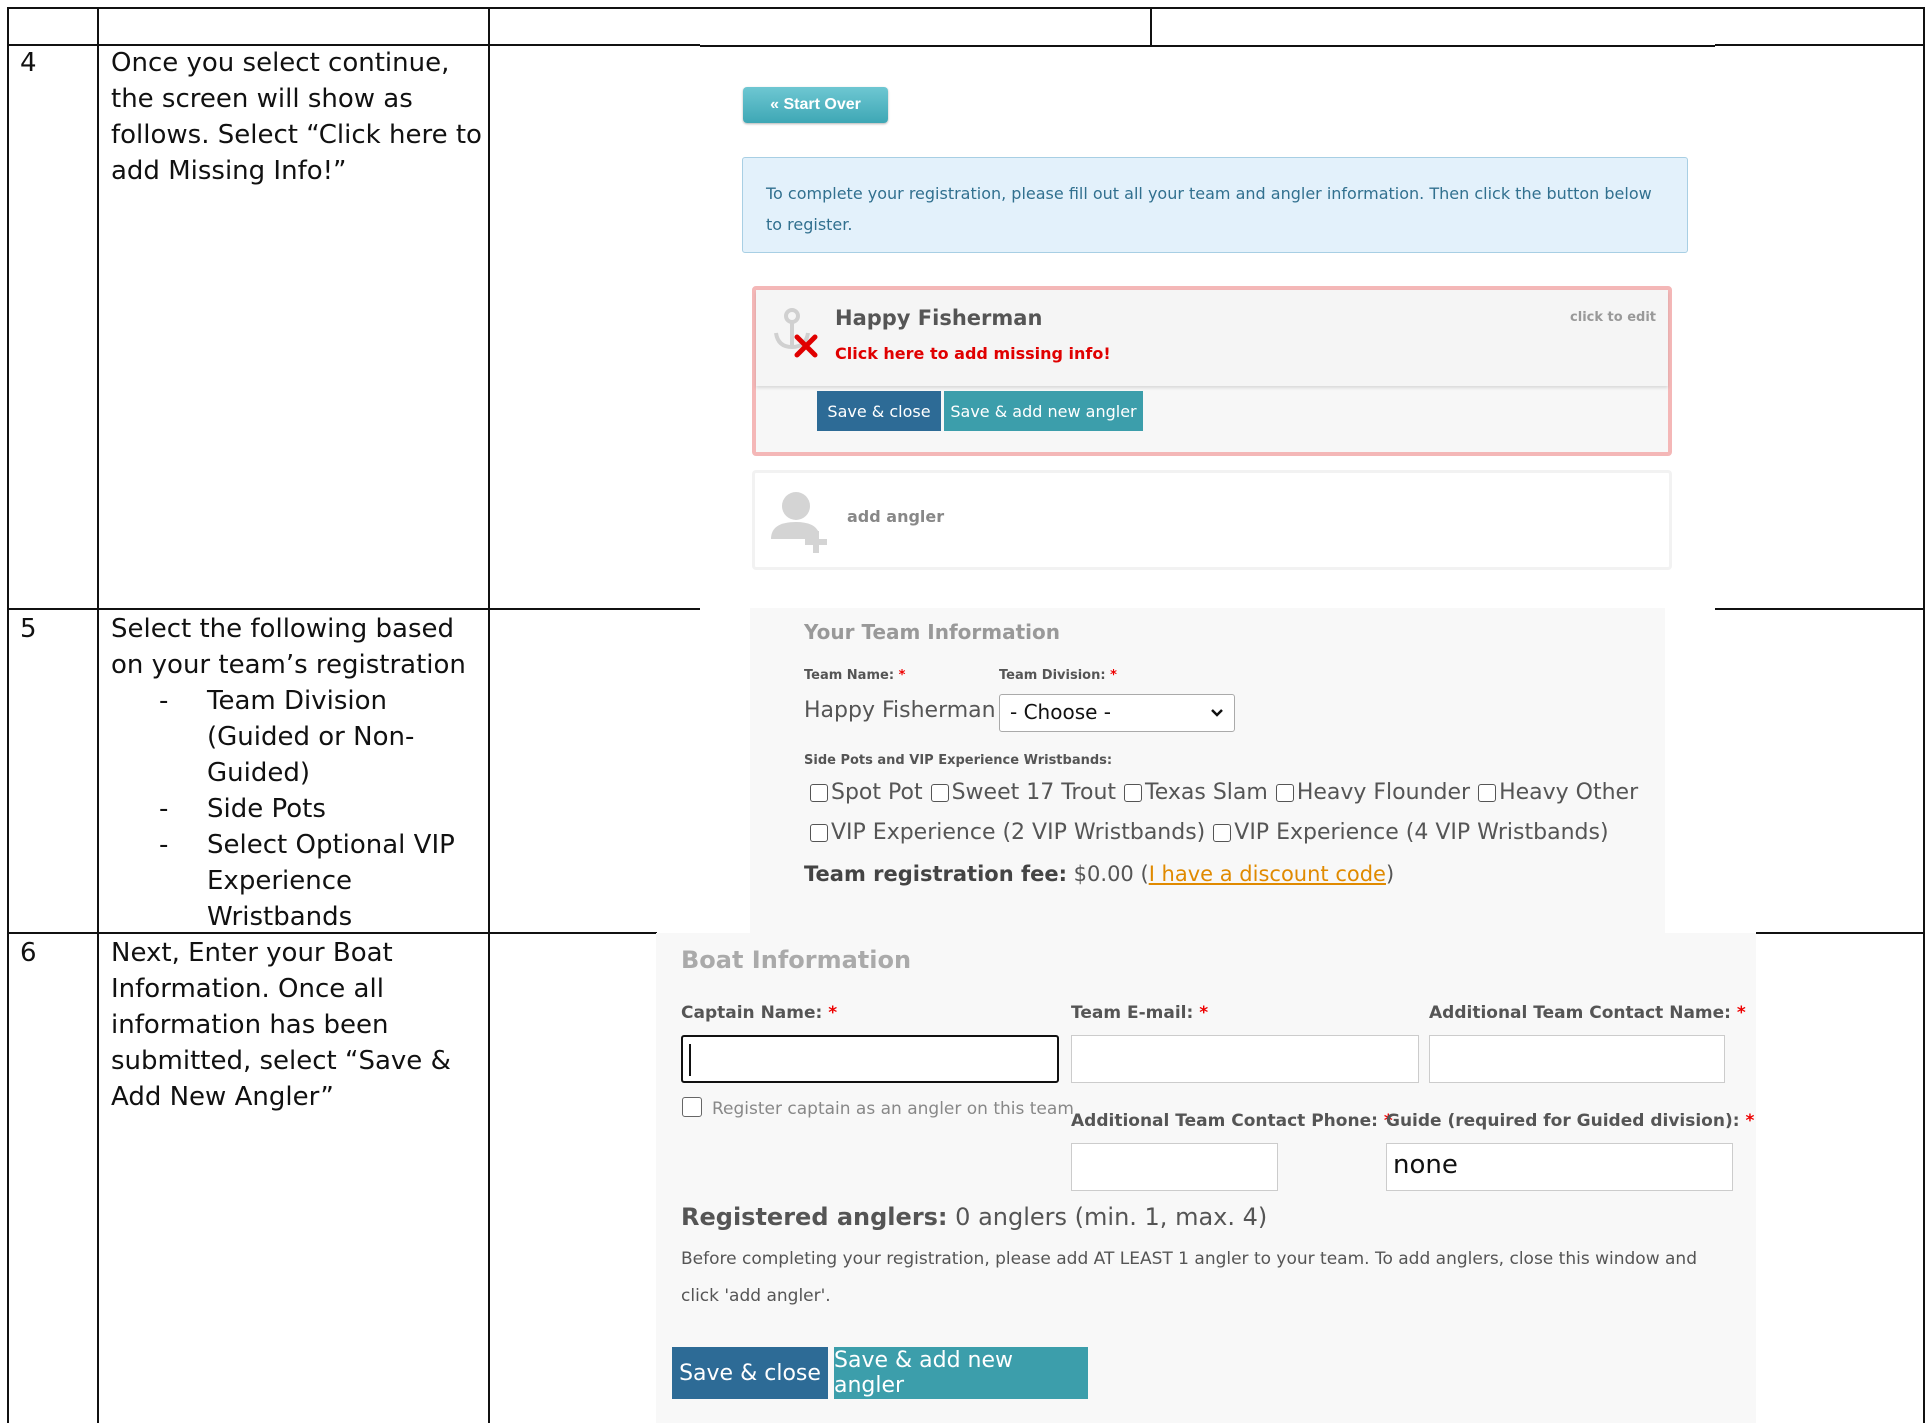 This screenshot has width=1931, height=1423. I want to click on add-angler-label: add angler, so click(896, 516).